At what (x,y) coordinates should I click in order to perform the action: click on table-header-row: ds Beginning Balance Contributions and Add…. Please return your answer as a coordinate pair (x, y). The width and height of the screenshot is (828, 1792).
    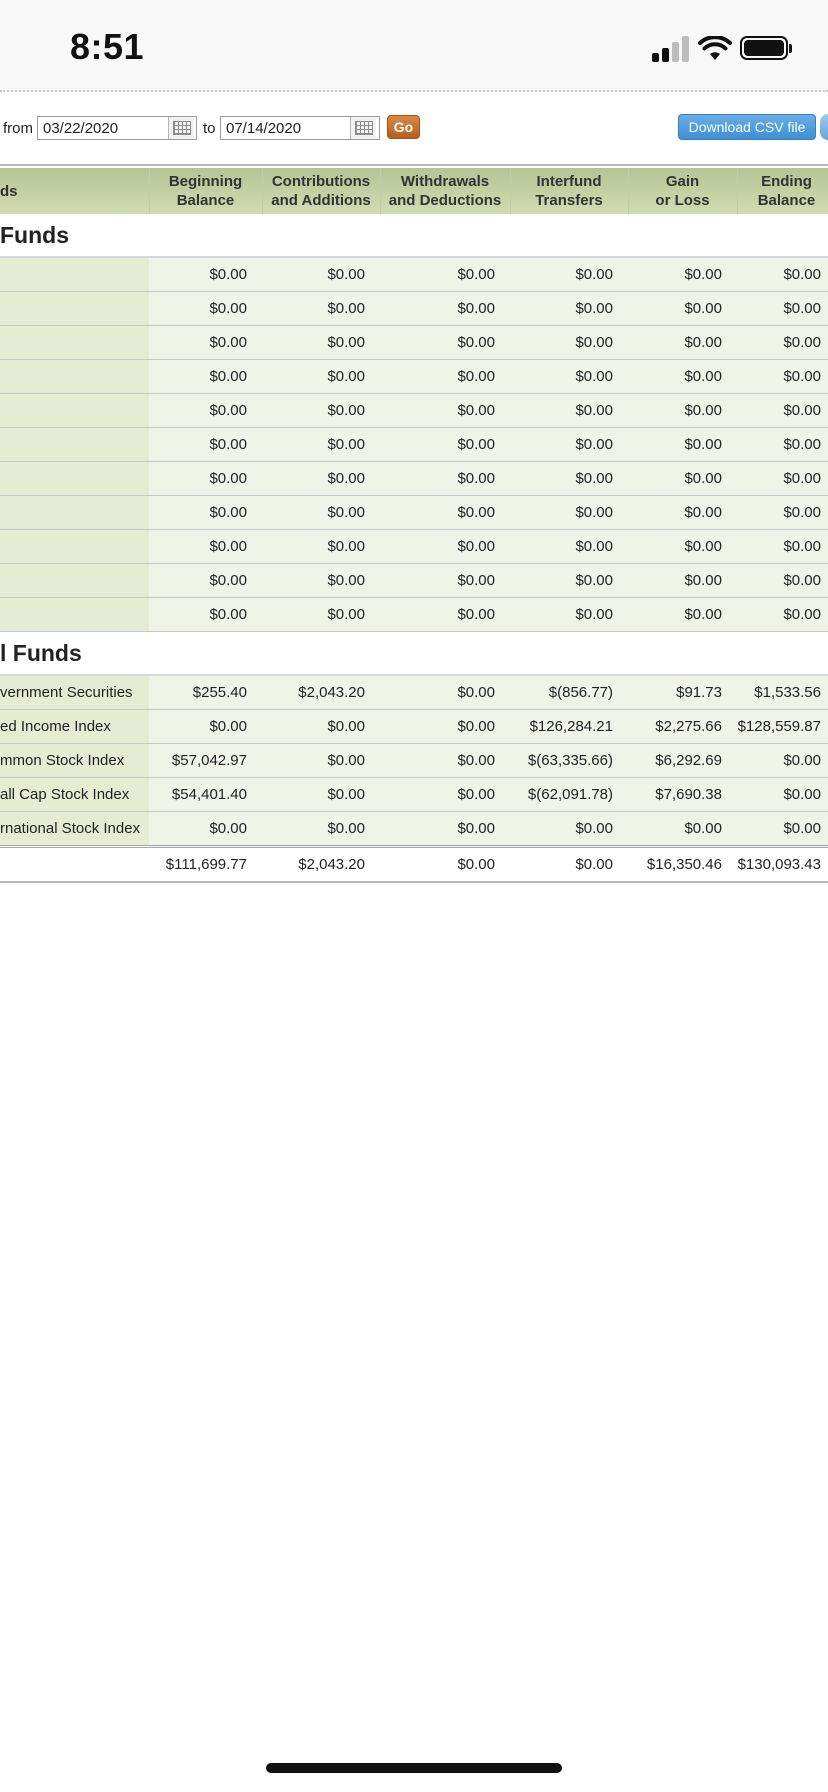
    Looking at the image, I should click on (414, 191).